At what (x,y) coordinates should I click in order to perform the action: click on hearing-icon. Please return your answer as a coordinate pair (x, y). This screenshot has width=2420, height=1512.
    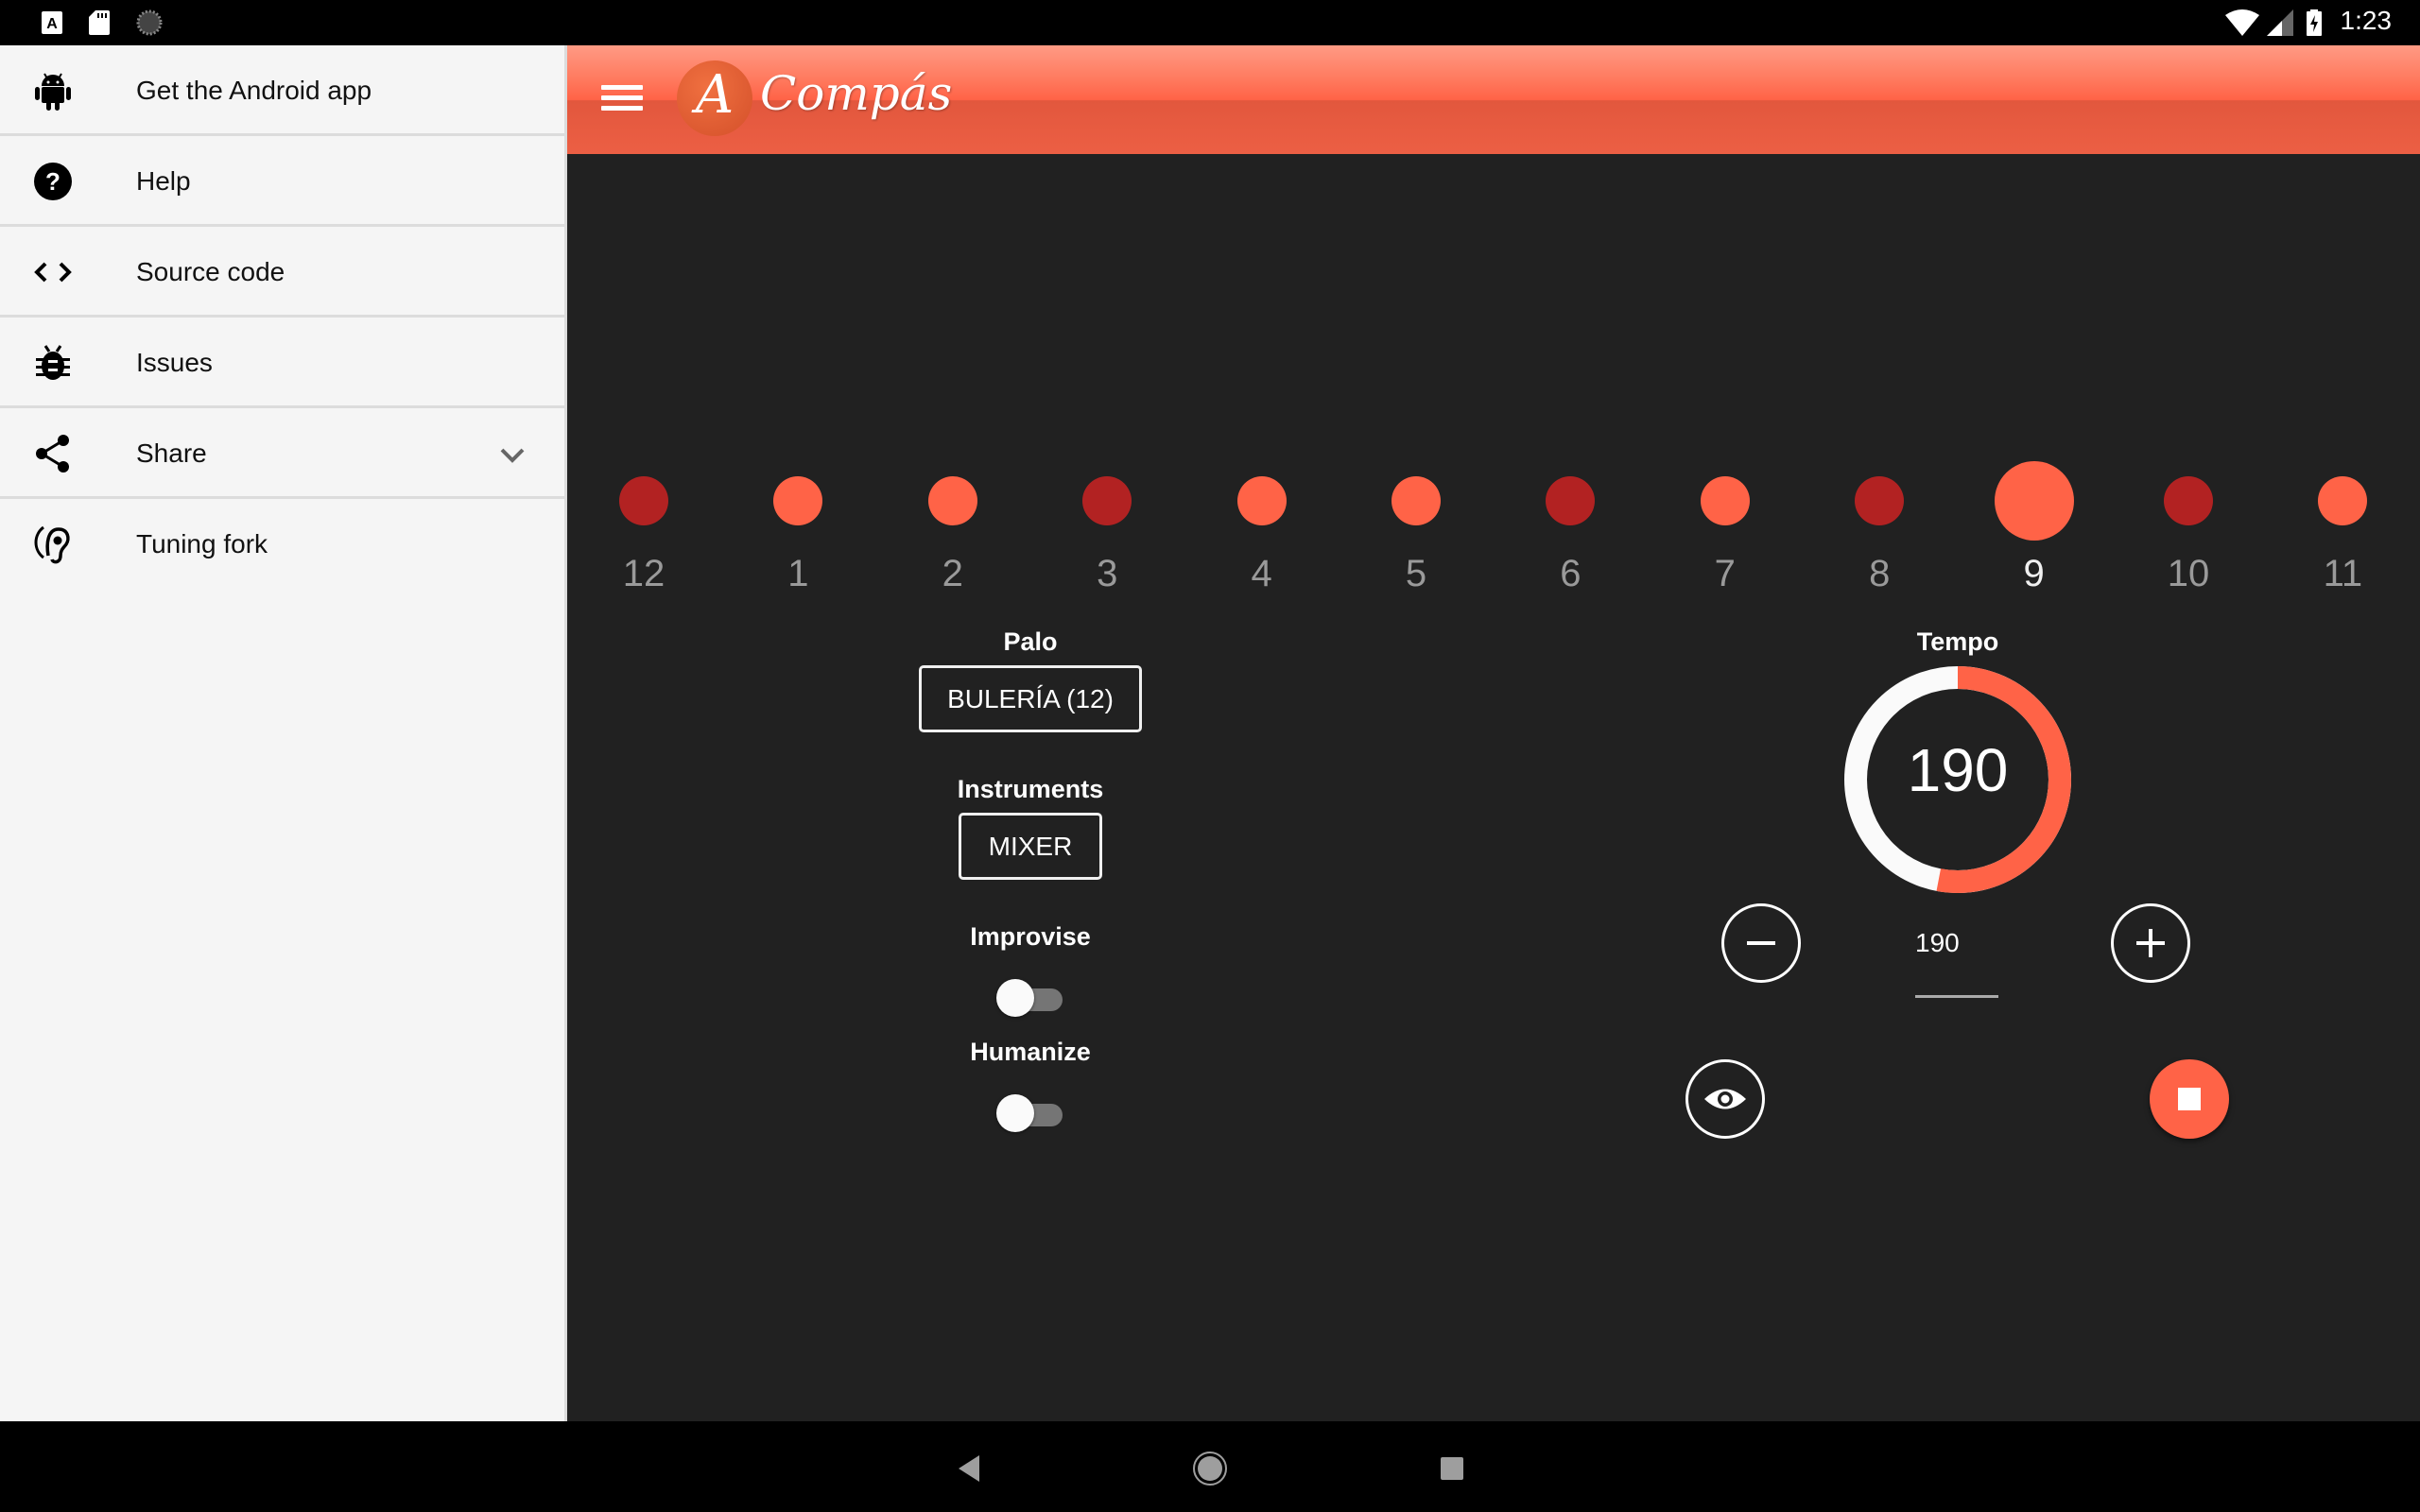
    Looking at the image, I should click on (52, 544).